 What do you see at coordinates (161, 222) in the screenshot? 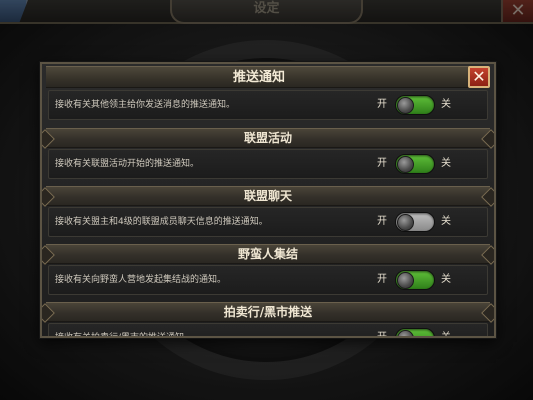
I see `setting-description: 接收有关盟主和4级的联盟成员聊天信息的推送通知。` at bounding box center [161, 222].